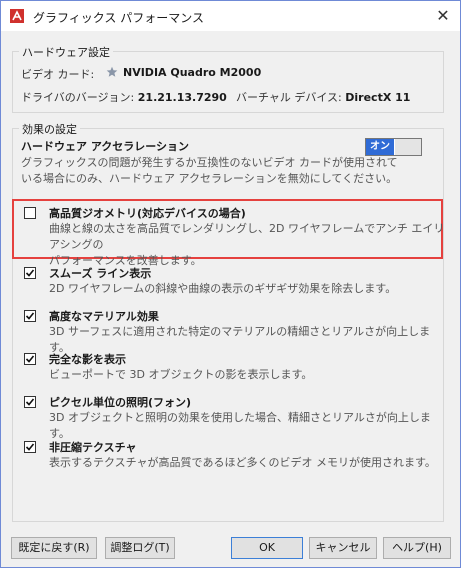  I want to click on help-button: ヘルプ(H), so click(417, 548).